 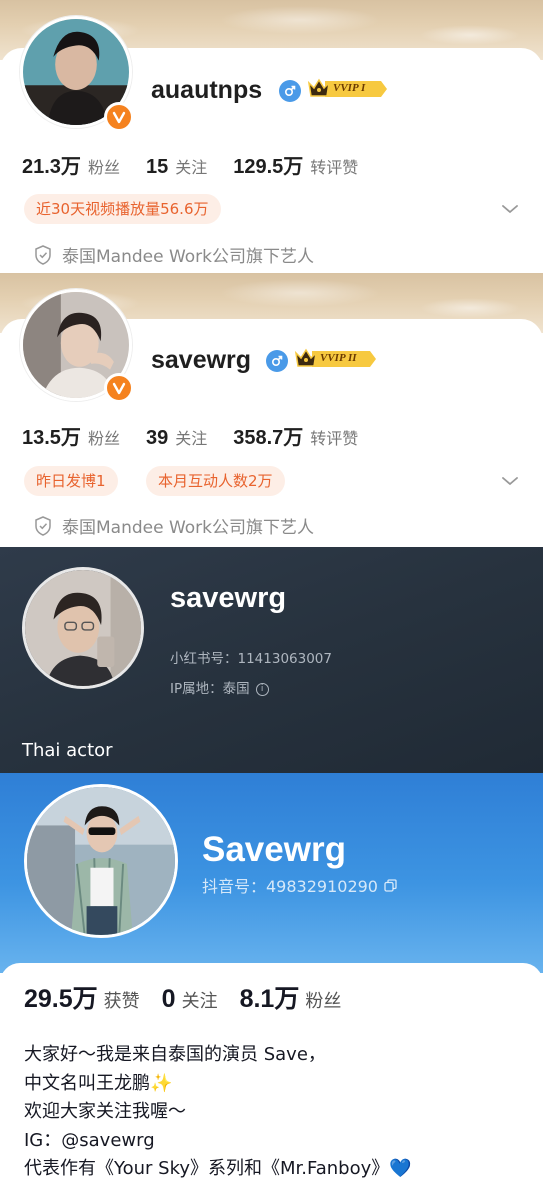 I want to click on ip-location-text: IP属地：泰国, so click(x=210, y=689).